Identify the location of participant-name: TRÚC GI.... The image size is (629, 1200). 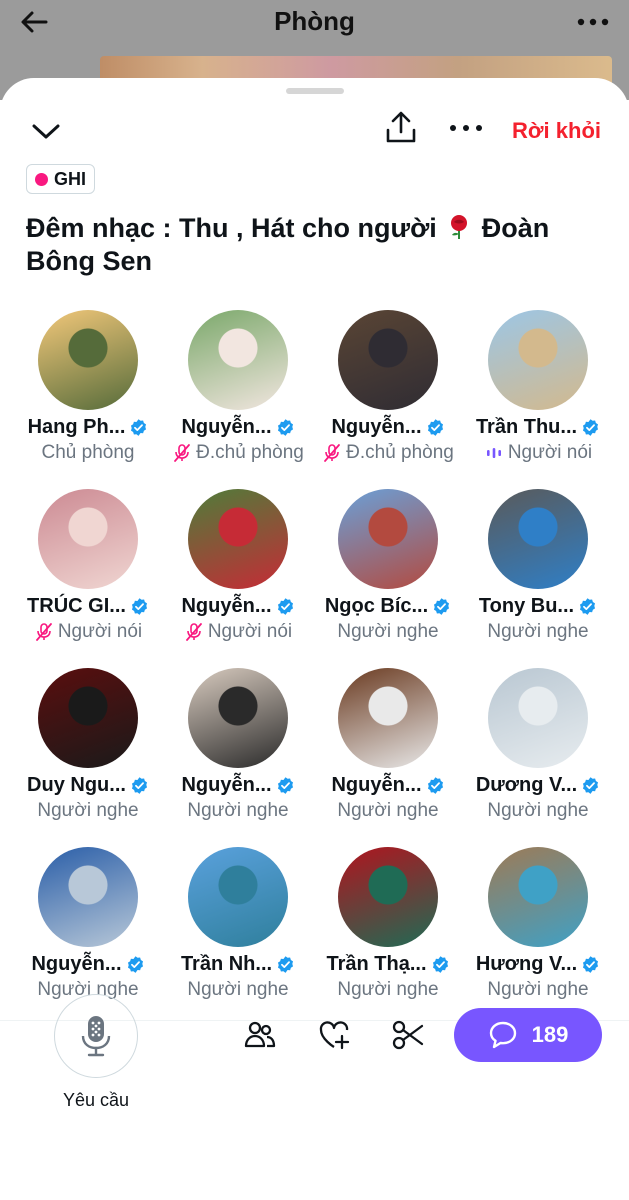
(76, 606).